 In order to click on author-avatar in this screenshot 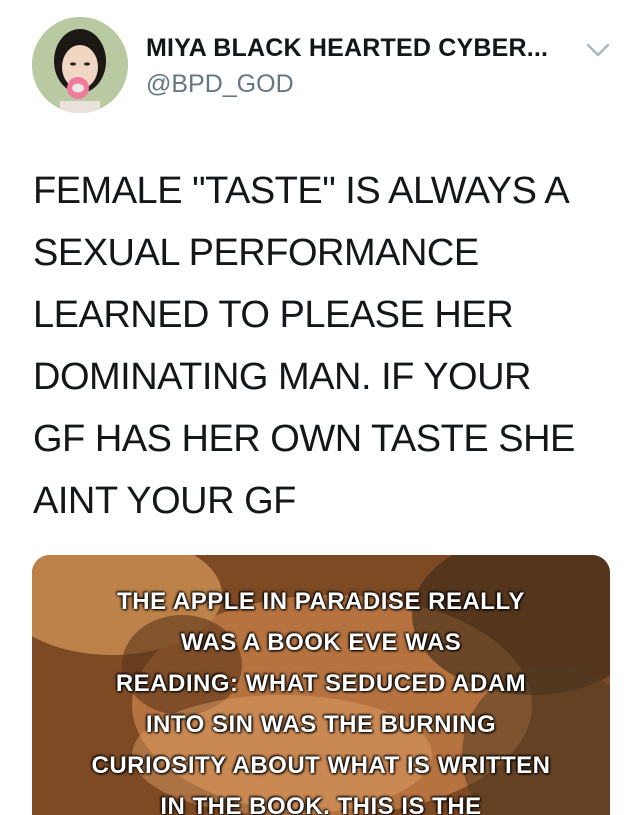, I will do `click(80, 65)`.